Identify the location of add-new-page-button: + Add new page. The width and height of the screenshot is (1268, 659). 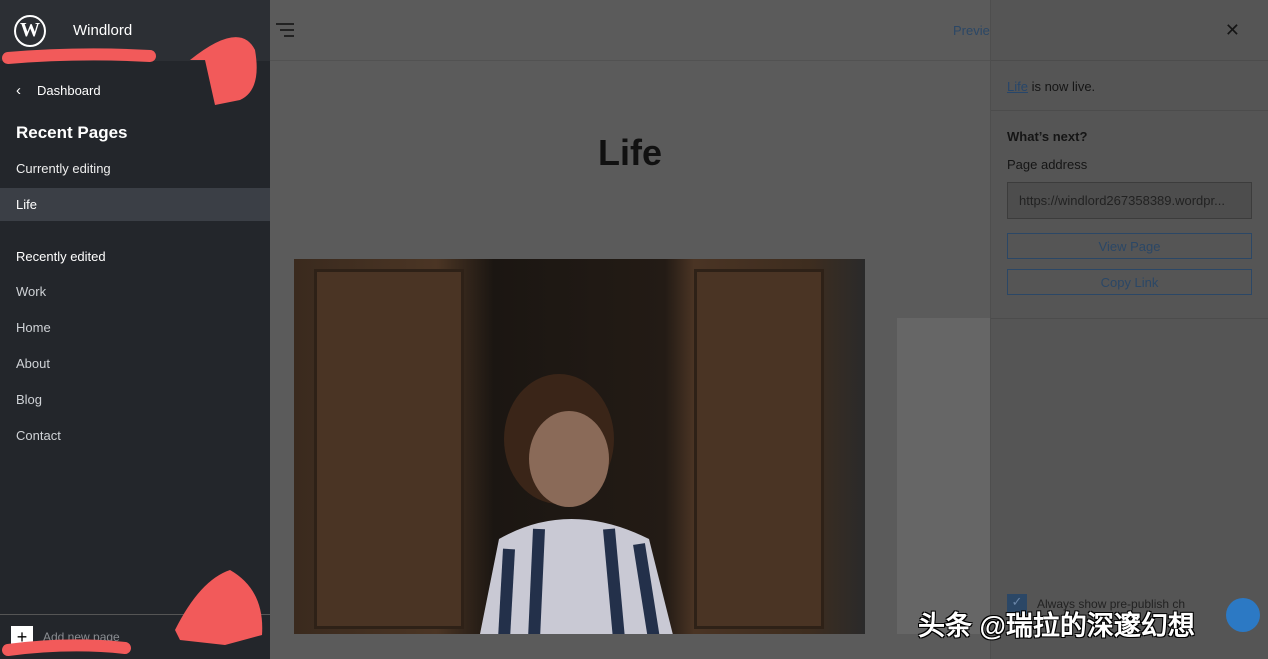
(135, 636).